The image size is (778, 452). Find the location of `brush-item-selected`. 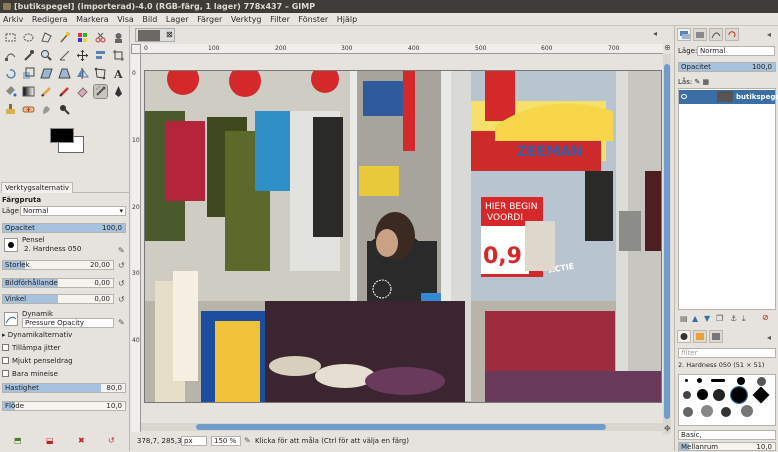

brush-item-selected is located at coordinates (739, 395).